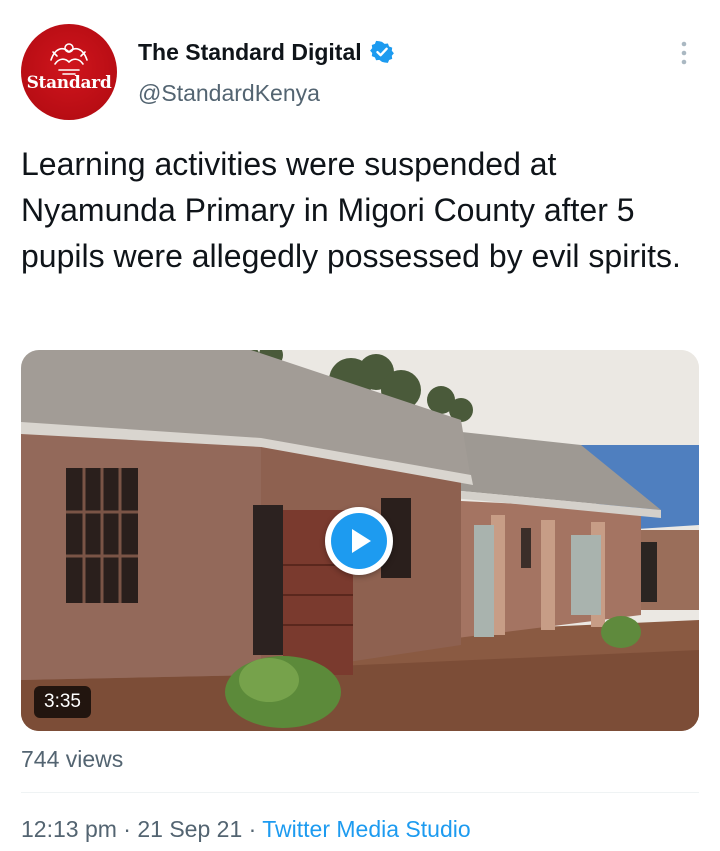 The image size is (720, 851). What do you see at coordinates (69, 59) in the screenshot?
I see `crest-icon` at bounding box center [69, 59].